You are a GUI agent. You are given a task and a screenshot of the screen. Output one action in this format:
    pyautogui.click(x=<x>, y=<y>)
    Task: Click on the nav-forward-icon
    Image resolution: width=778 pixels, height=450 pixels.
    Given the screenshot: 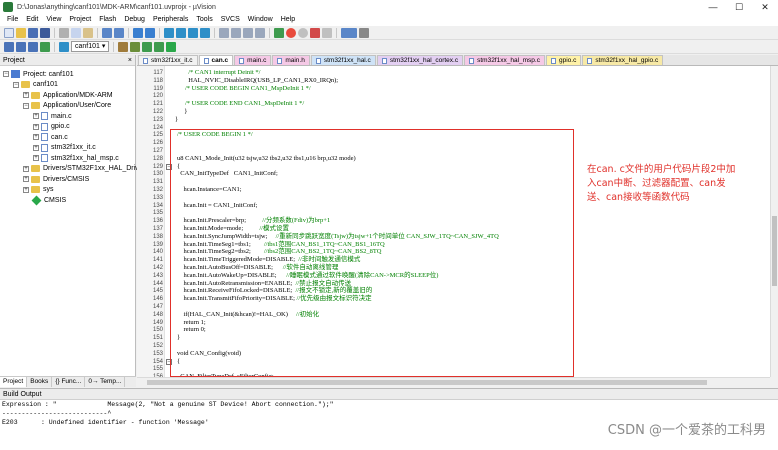 What is the action you would take?
    pyautogui.click(x=150, y=32)
    